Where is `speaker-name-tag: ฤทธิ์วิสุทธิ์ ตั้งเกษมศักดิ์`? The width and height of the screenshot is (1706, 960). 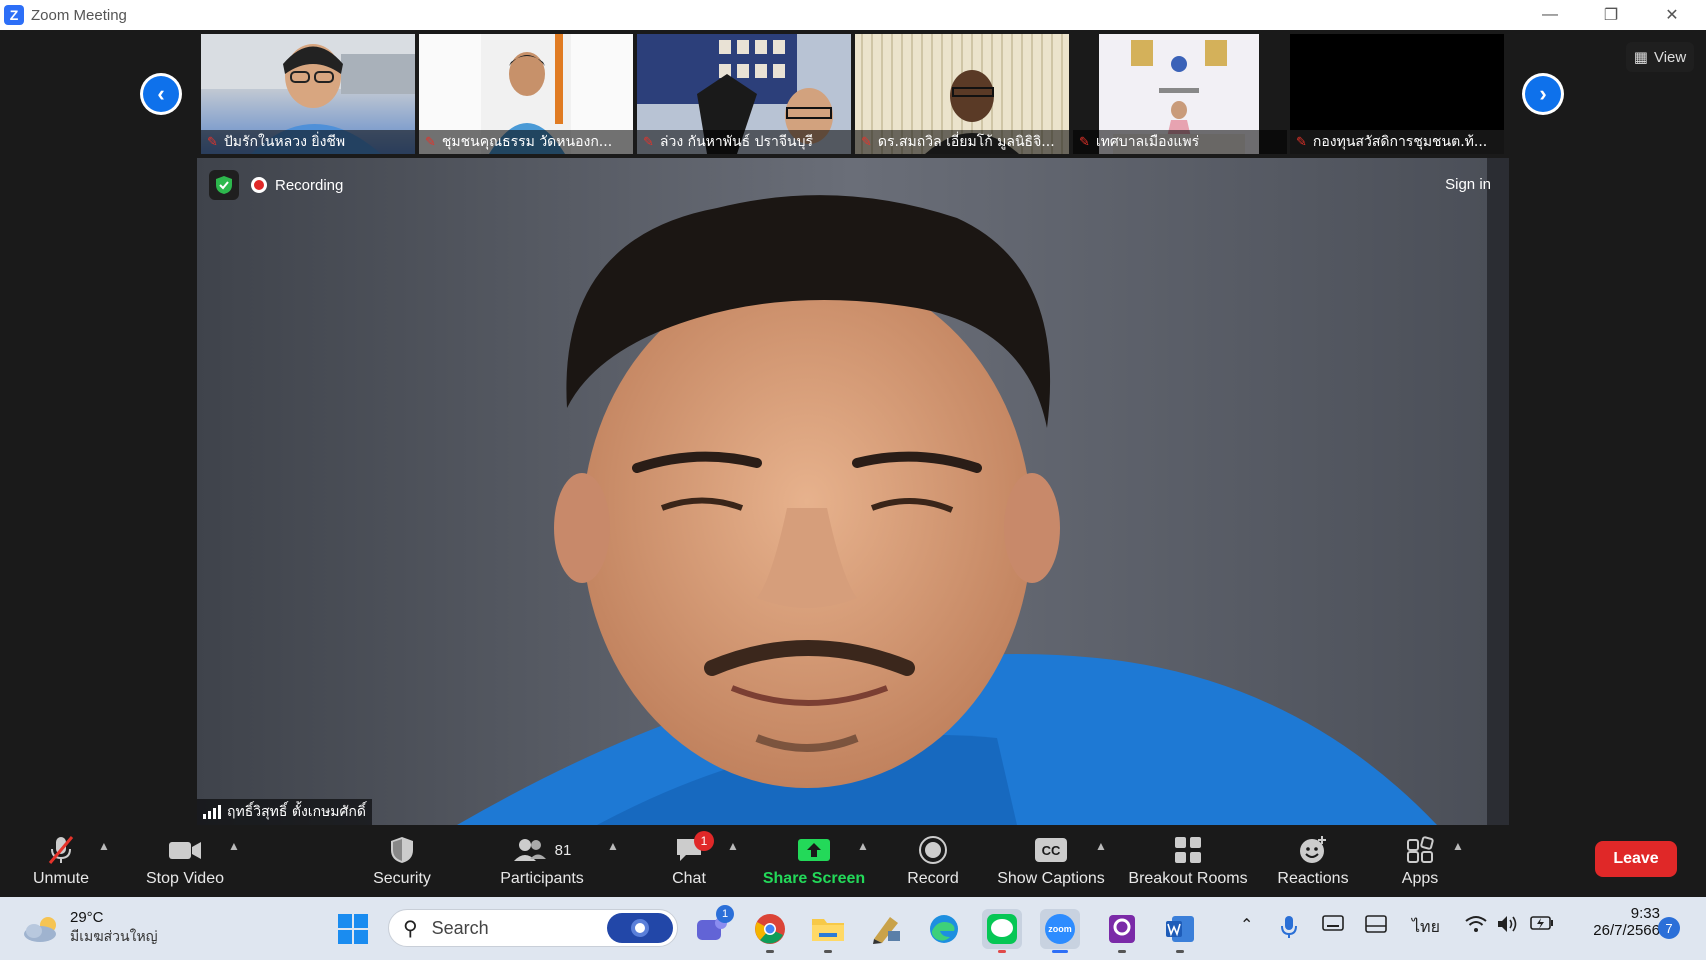
speaker-name-tag: ฤทธิ์วิสุทธิ์ ตั้งเกษมศักดิ์ is located at coordinates (284, 812).